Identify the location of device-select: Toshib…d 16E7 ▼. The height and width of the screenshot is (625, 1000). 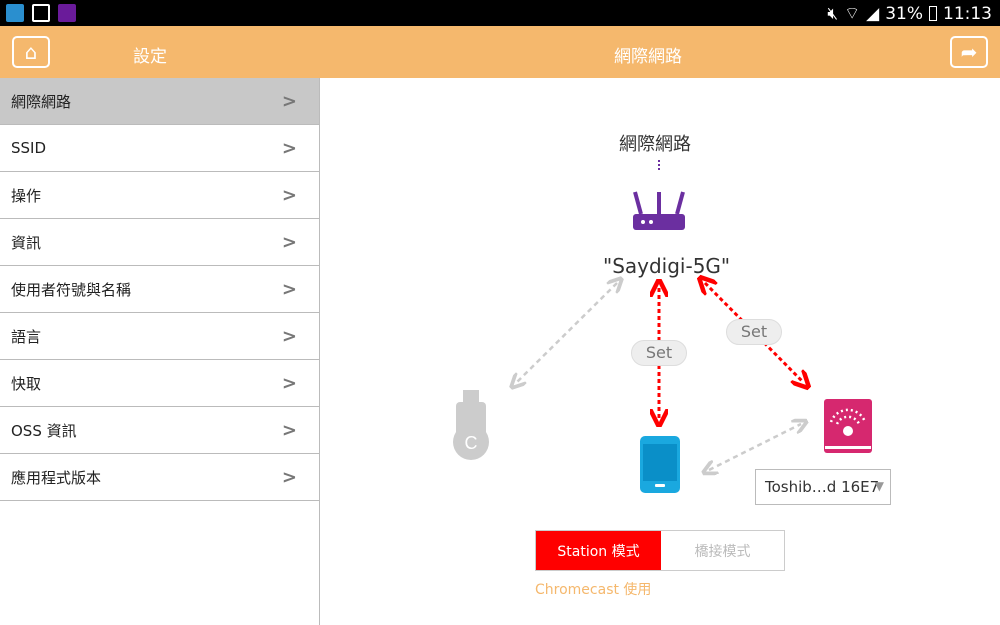
(823, 487).